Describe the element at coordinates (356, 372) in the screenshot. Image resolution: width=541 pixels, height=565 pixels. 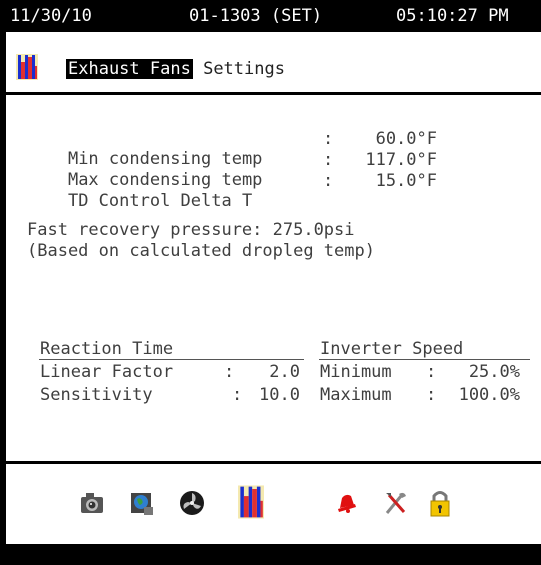
I see `inverter-minimum-label: Minimum` at that location.